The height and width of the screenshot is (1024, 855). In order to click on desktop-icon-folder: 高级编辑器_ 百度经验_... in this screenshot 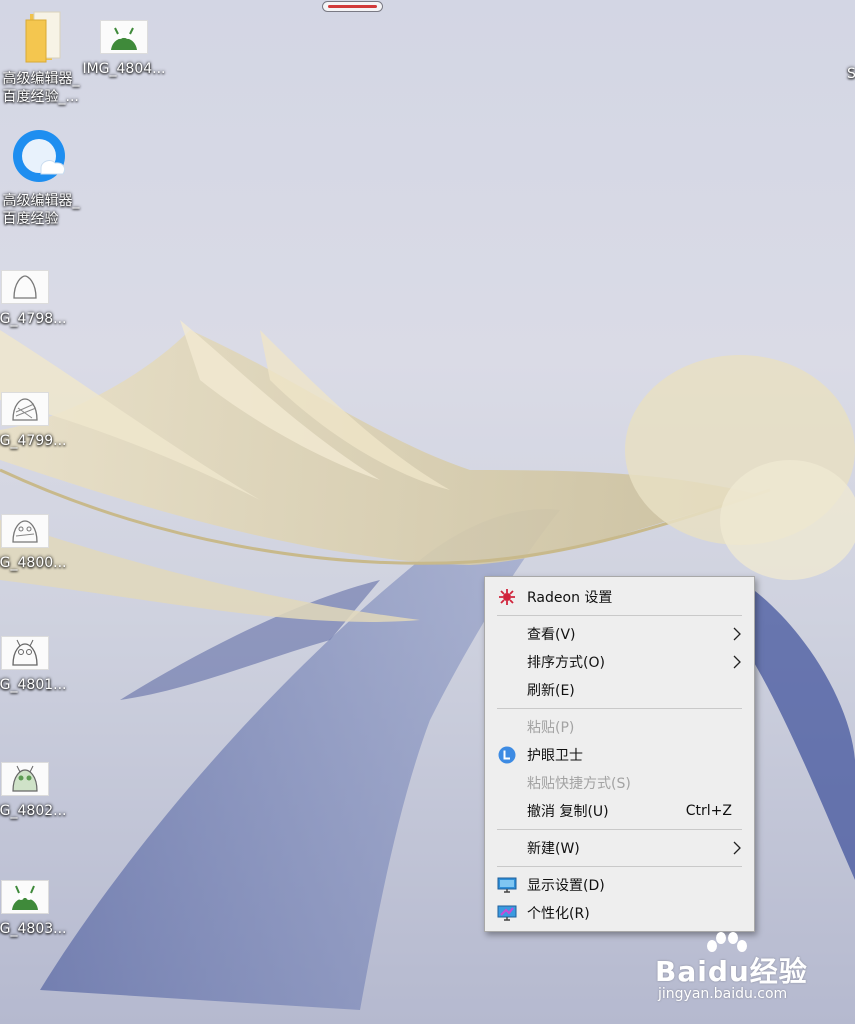, I will do `click(43, 58)`.